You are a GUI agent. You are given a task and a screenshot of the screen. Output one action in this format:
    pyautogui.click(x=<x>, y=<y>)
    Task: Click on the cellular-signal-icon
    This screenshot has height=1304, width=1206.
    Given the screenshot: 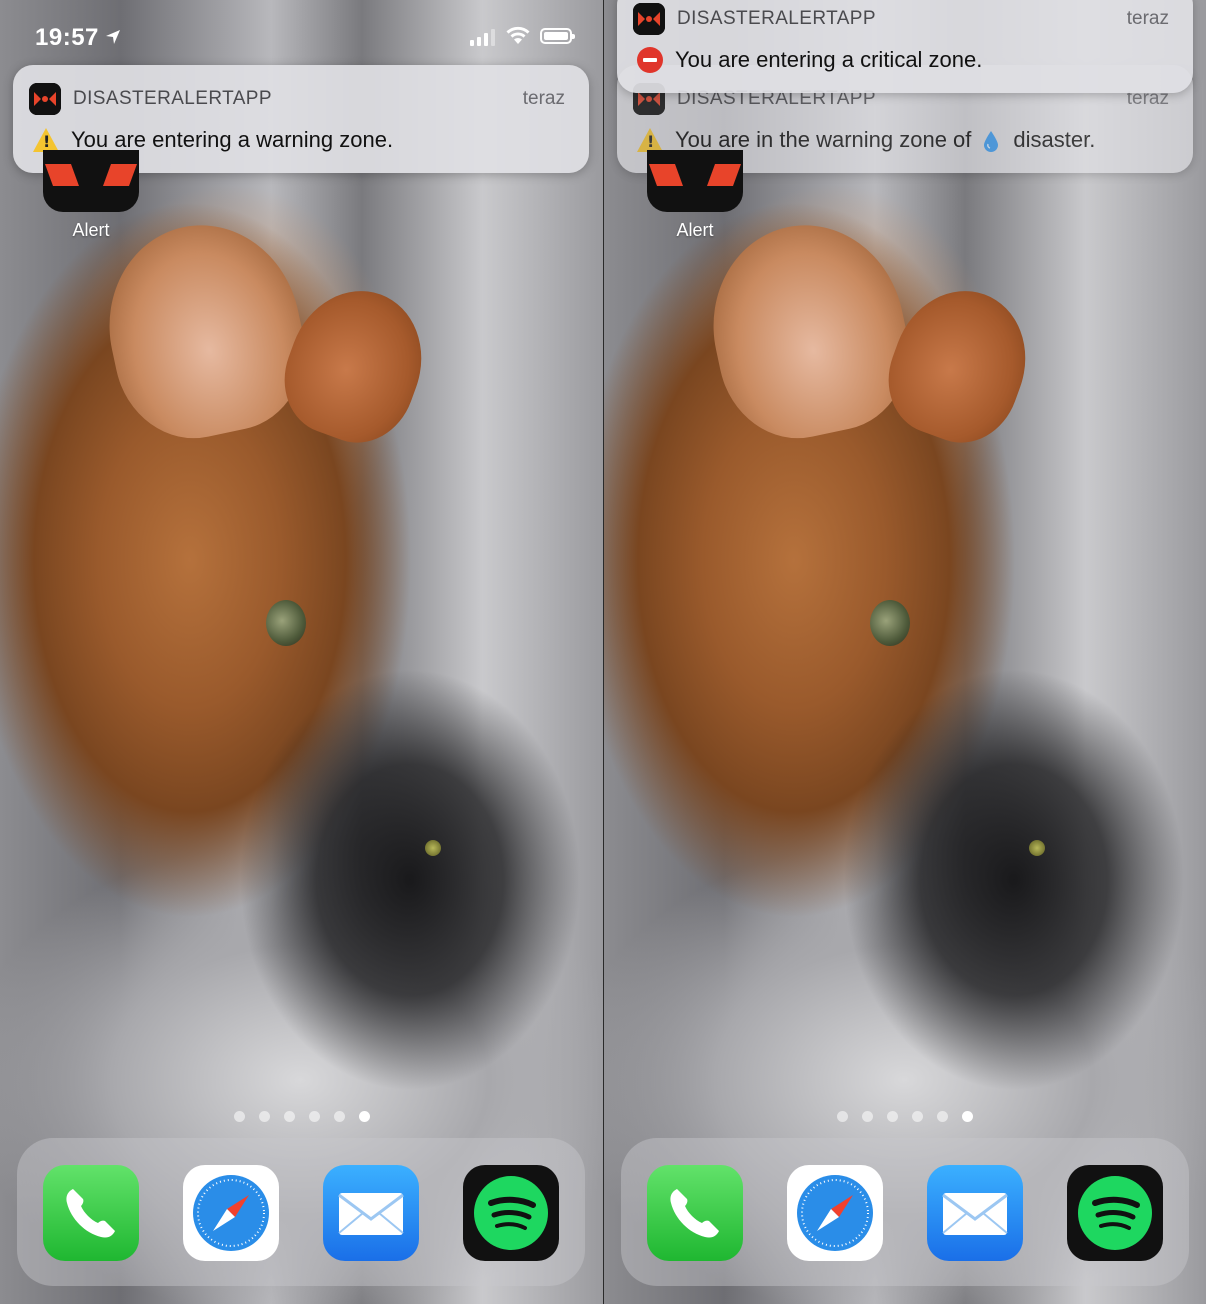 What is the action you would take?
    pyautogui.click(x=482, y=37)
    